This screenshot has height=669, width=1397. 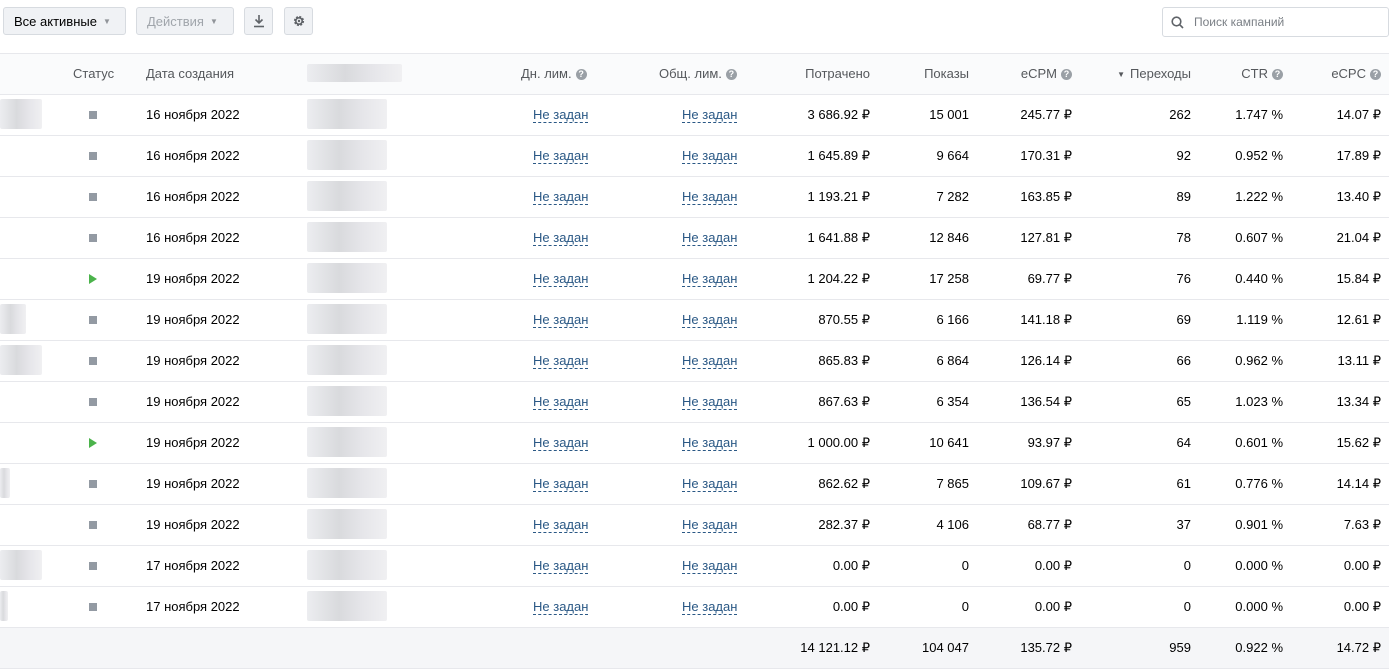 I want to click on column-header-total-limit: Общ. лим.?, so click(x=698, y=74).